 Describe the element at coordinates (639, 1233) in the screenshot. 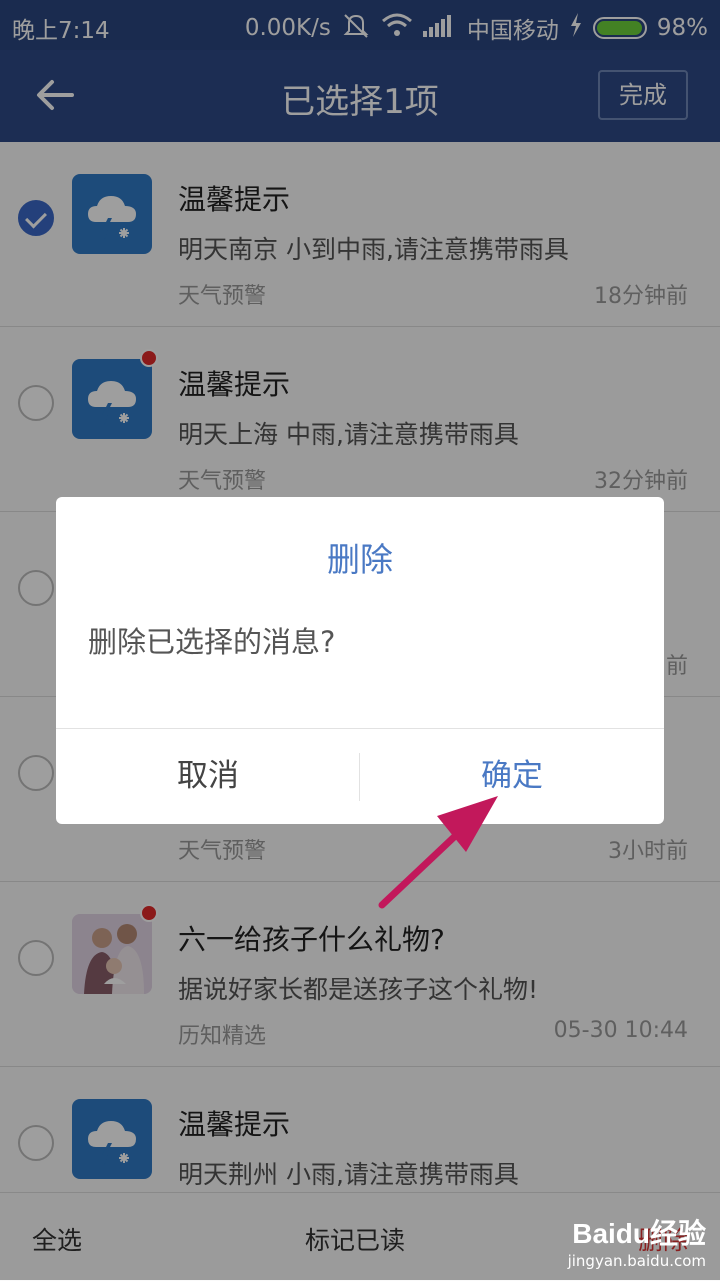

I see `watermark-brand: Baidu经验` at that location.